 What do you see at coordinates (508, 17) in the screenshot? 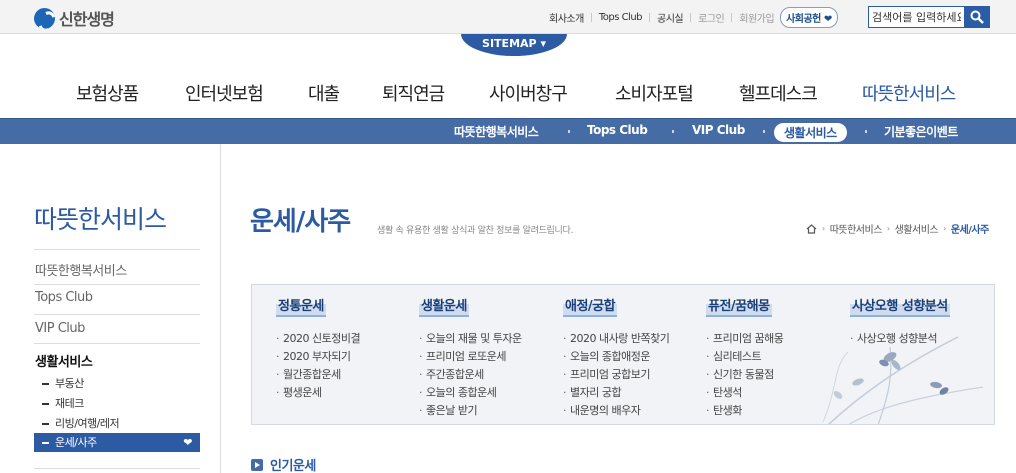
I see `top-utility-bar: 신한생명 회사소개 Tops Club 공시실 로그인 회원가입 사회공헌 ❤` at bounding box center [508, 17].